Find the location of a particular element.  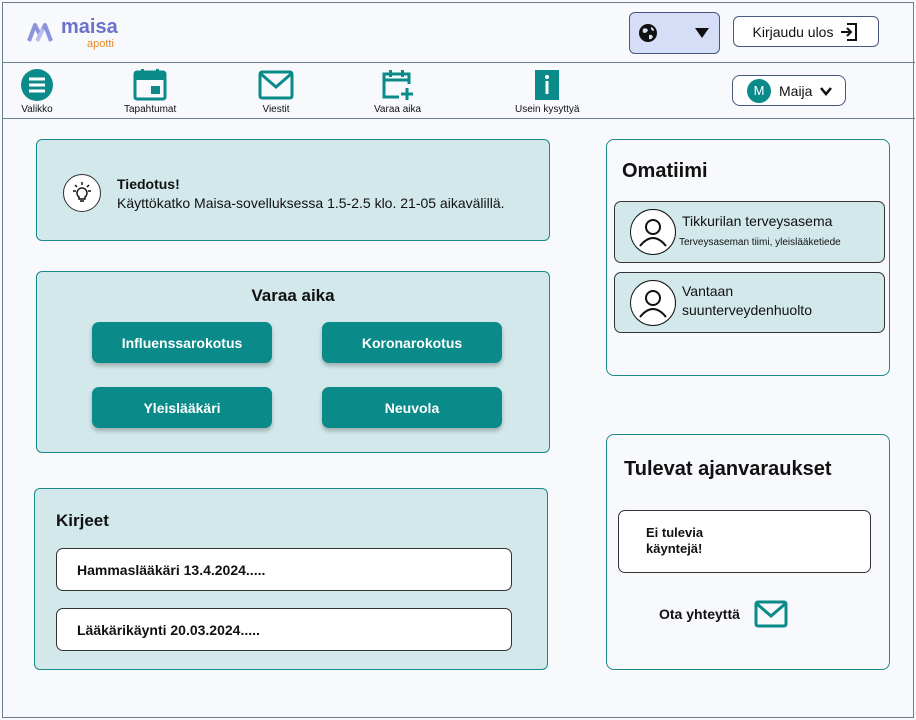

nav-label-valikko: Valikko is located at coordinates (37, 109).